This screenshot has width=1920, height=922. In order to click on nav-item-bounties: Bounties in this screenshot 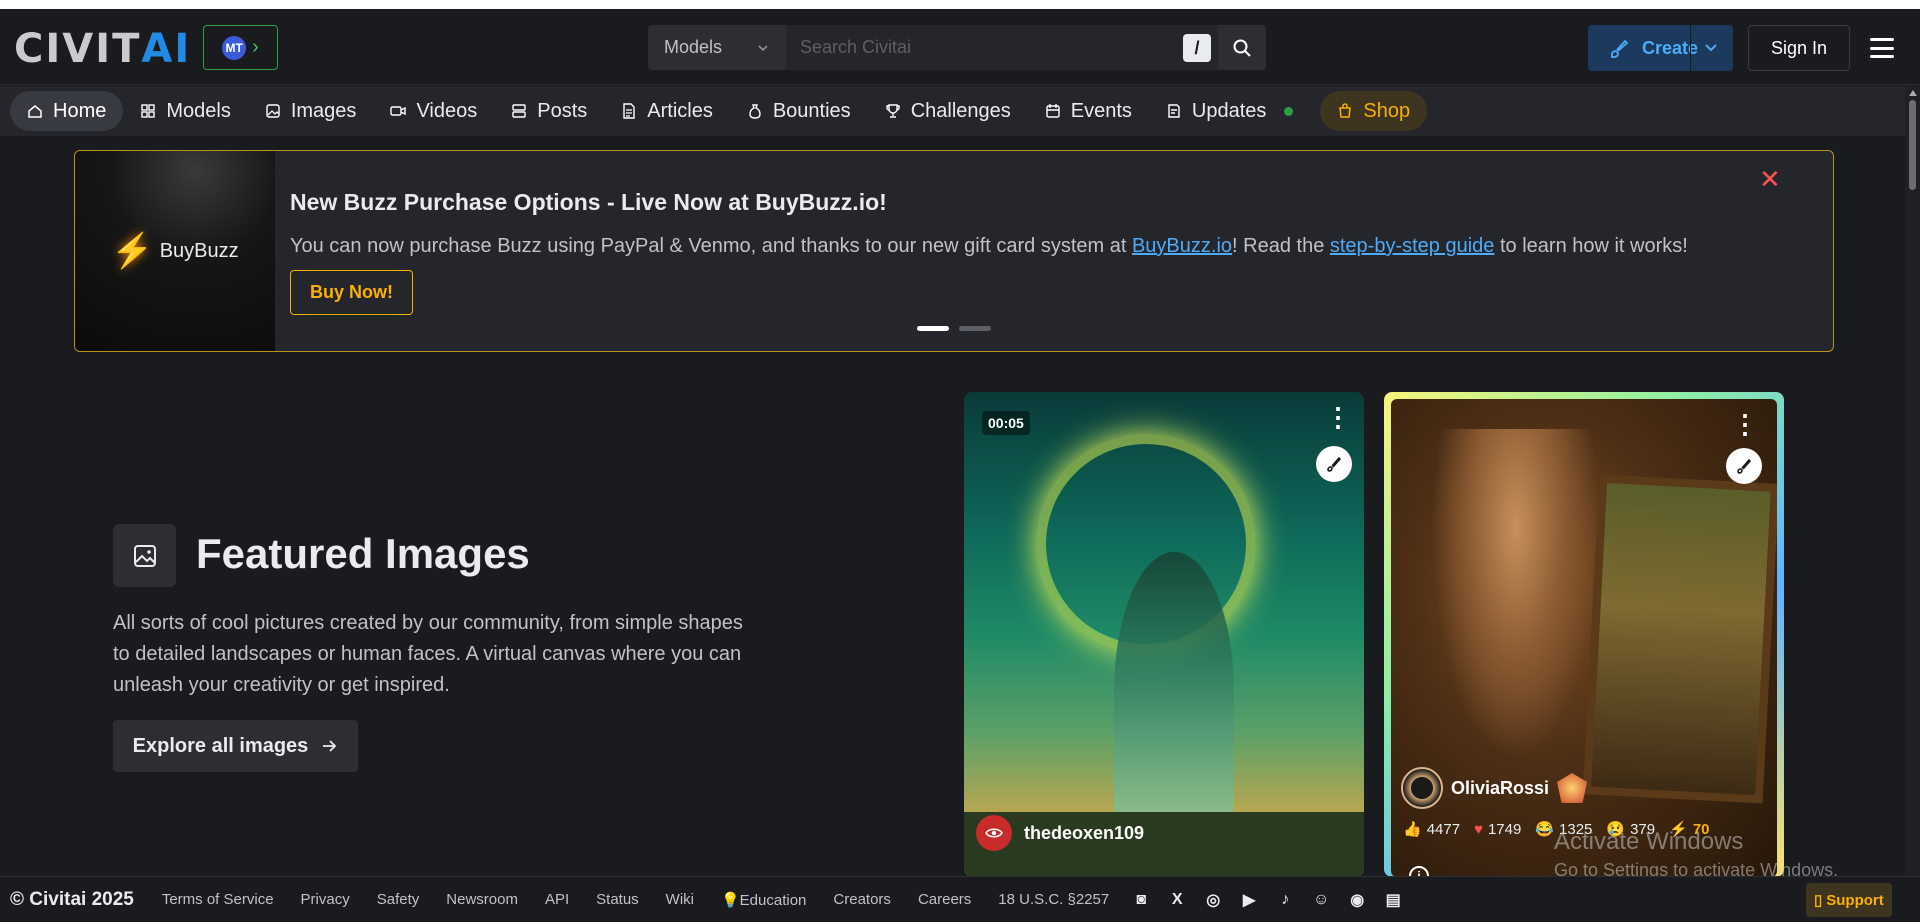, I will do `click(799, 111)`.